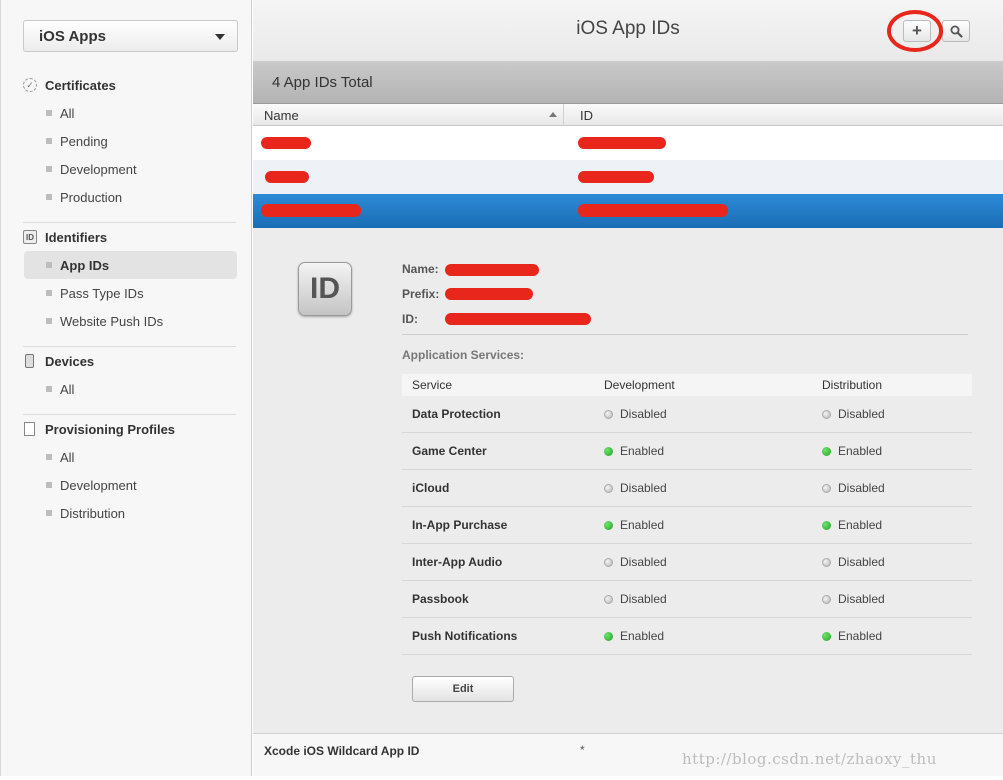 The height and width of the screenshot is (780, 1003). Describe the element at coordinates (30, 85) in the screenshot. I see `certificate-icon: ✓` at that location.